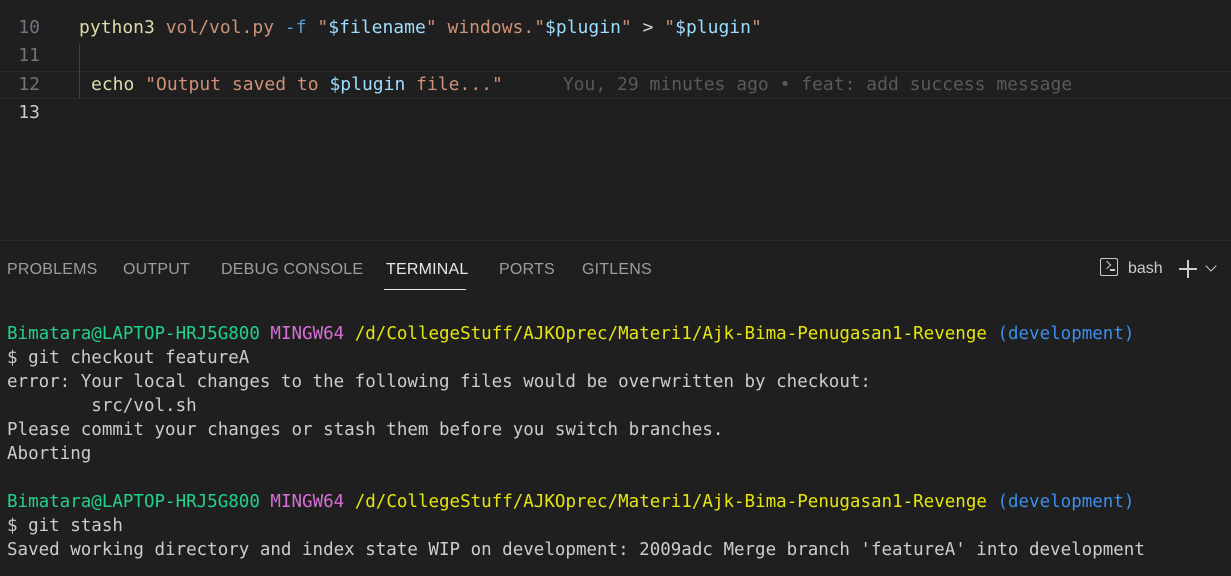  I want to click on tab-terminal: TERMINAL, so click(427, 270).